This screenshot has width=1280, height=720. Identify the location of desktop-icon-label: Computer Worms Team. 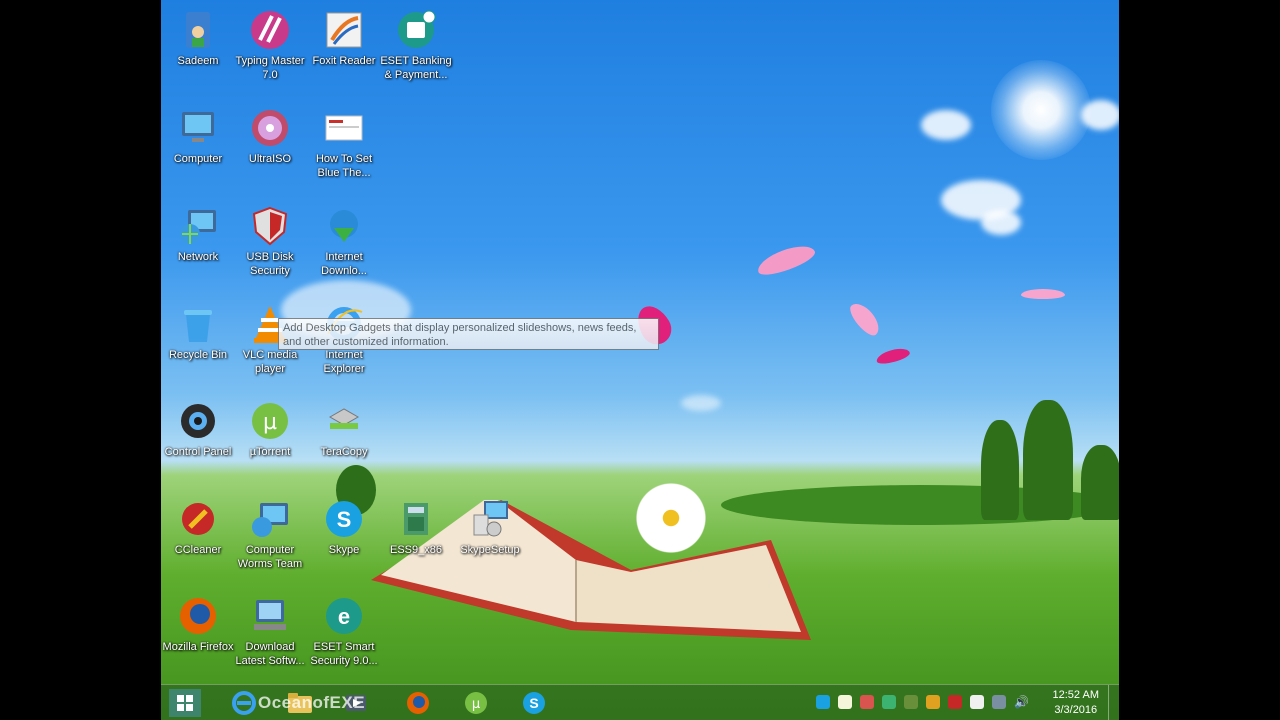
(270, 557).